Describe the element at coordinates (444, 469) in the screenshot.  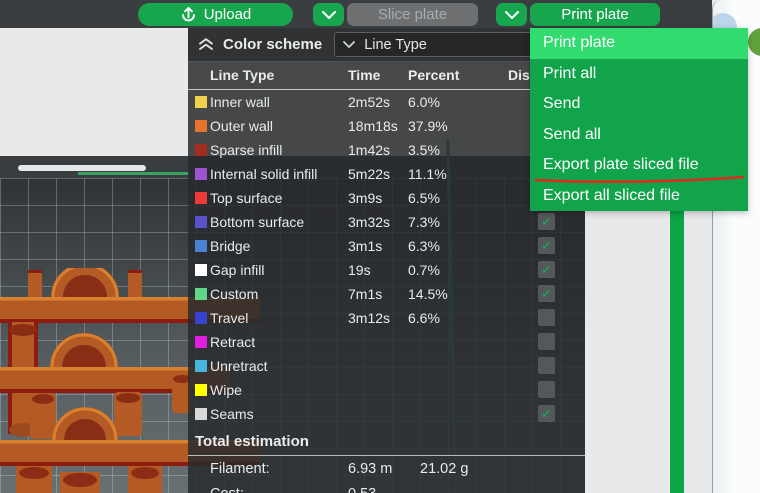
I see `filament-weight: 21.02 g` at that location.